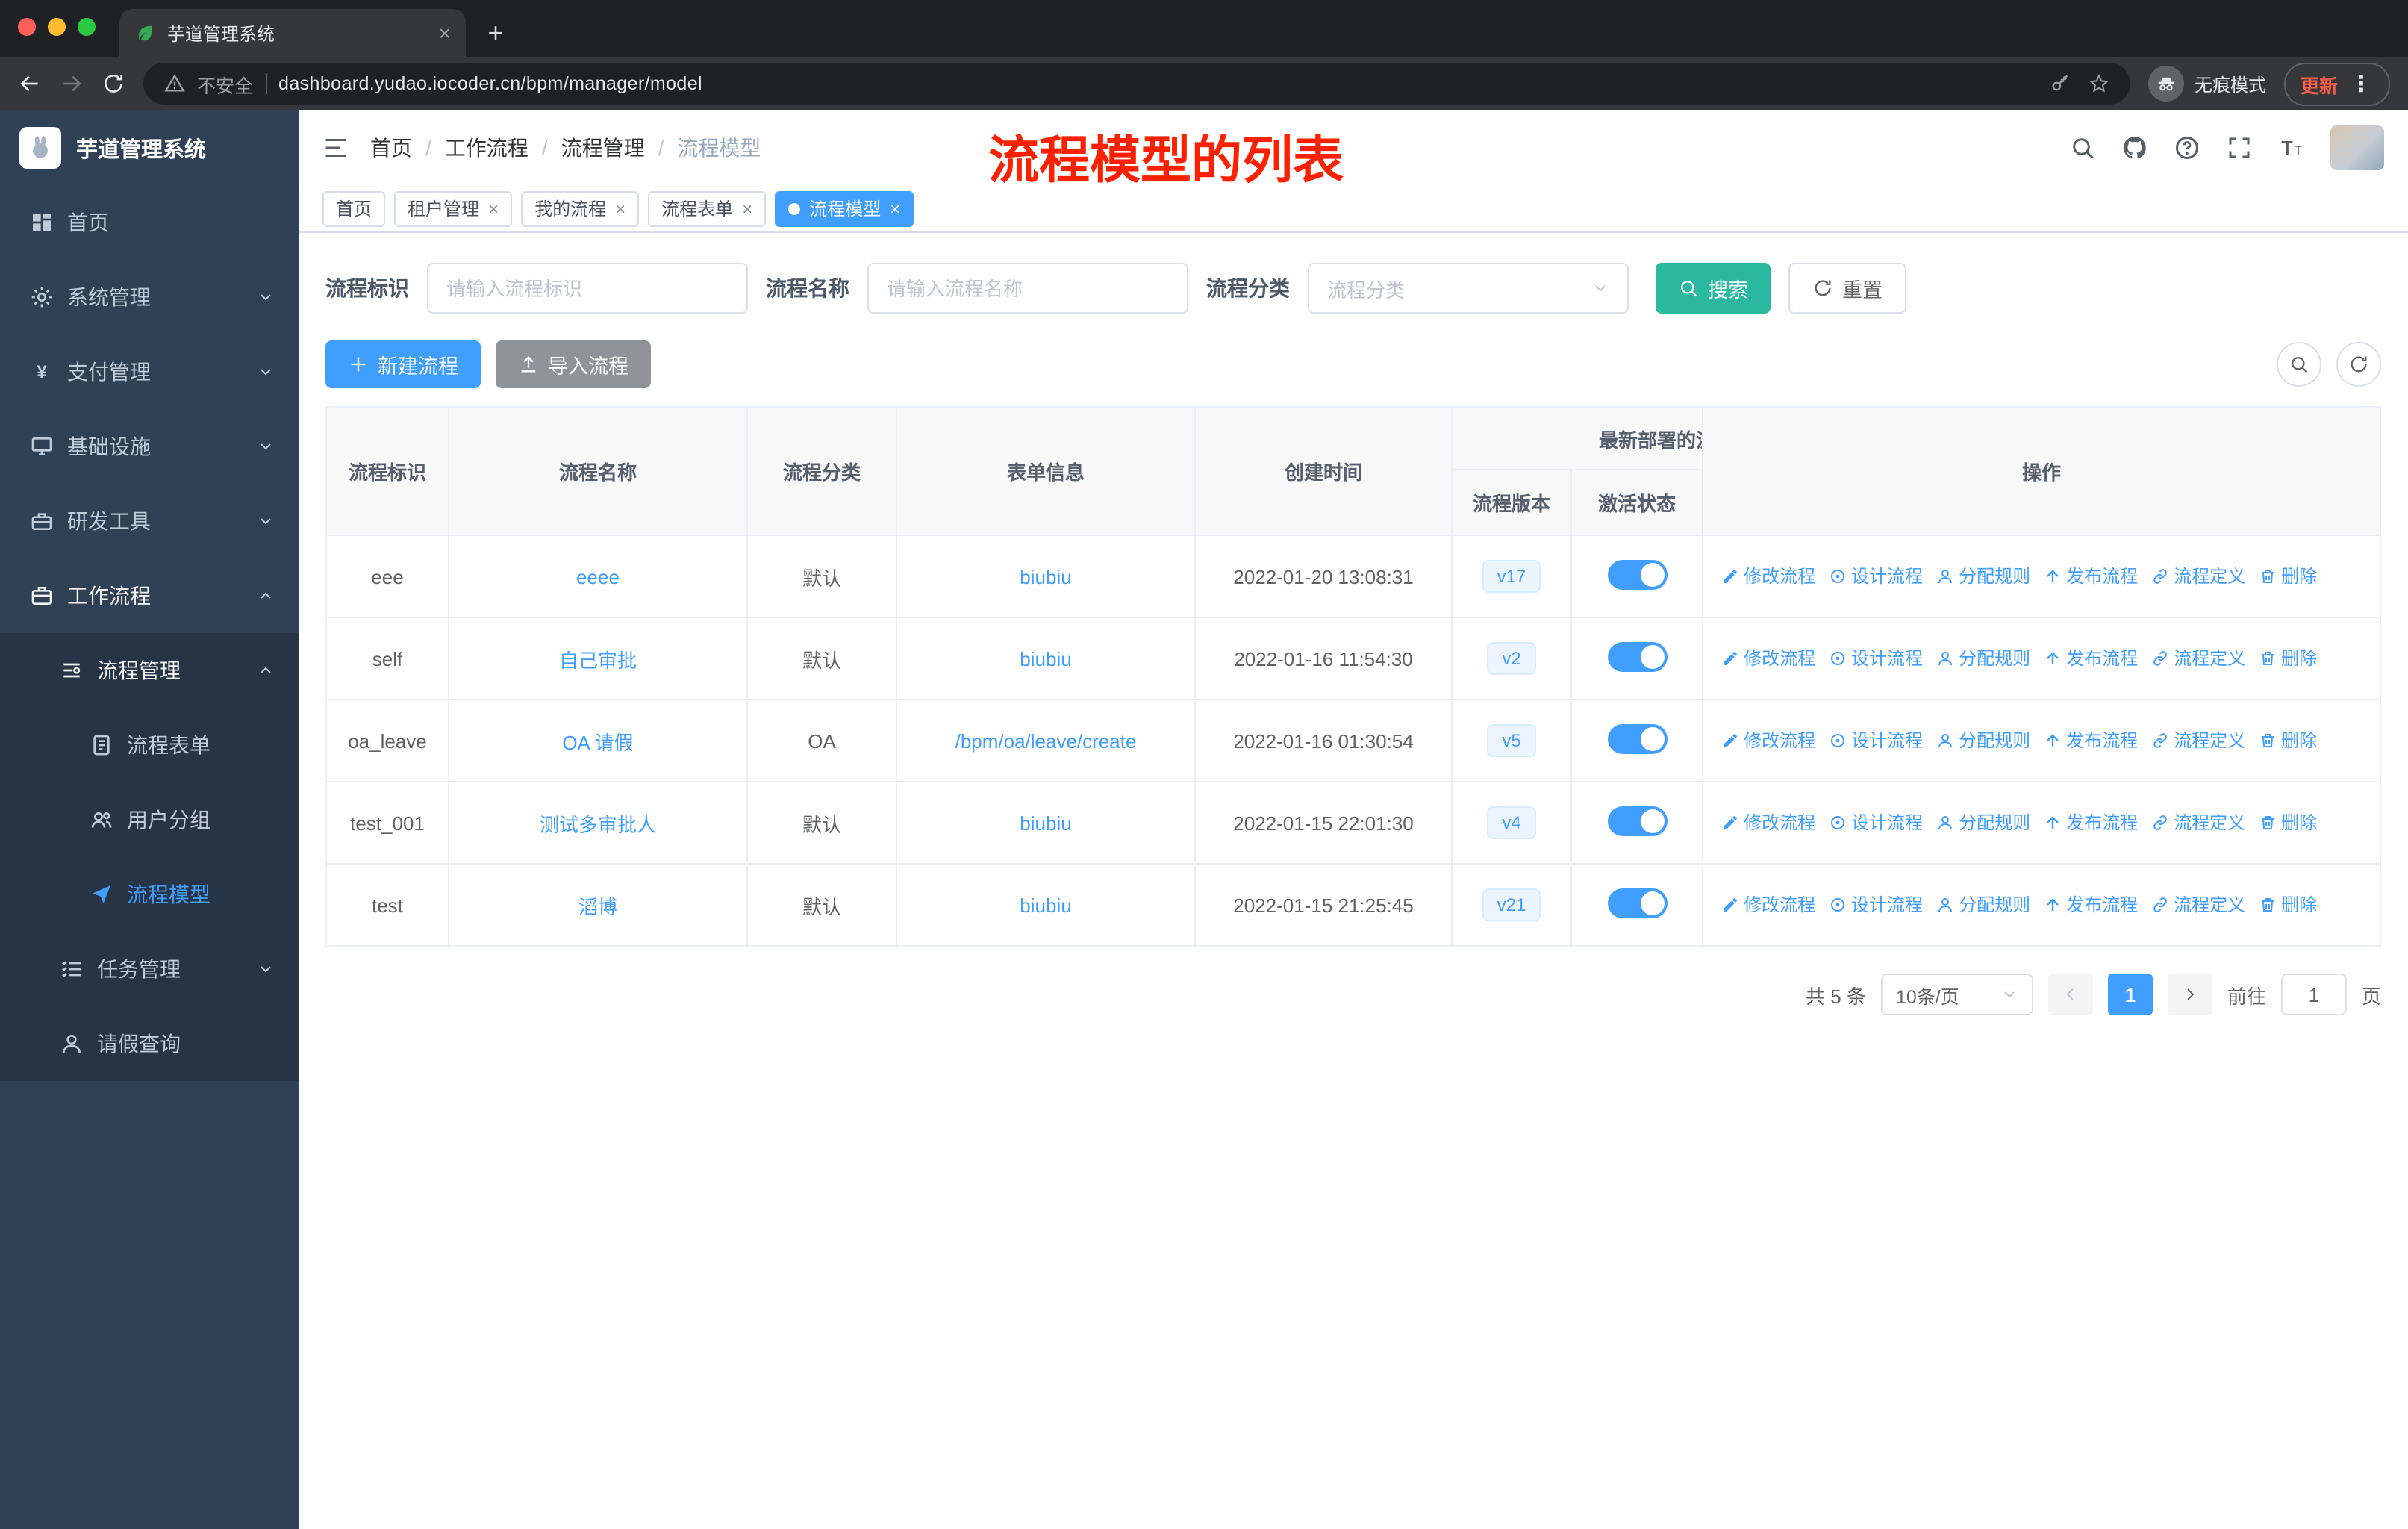 This screenshot has width=2408, height=1529. What do you see at coordinates (2189, 995) in the screenshot?
I see `next-page-button` at bounding box center [2189, 995].